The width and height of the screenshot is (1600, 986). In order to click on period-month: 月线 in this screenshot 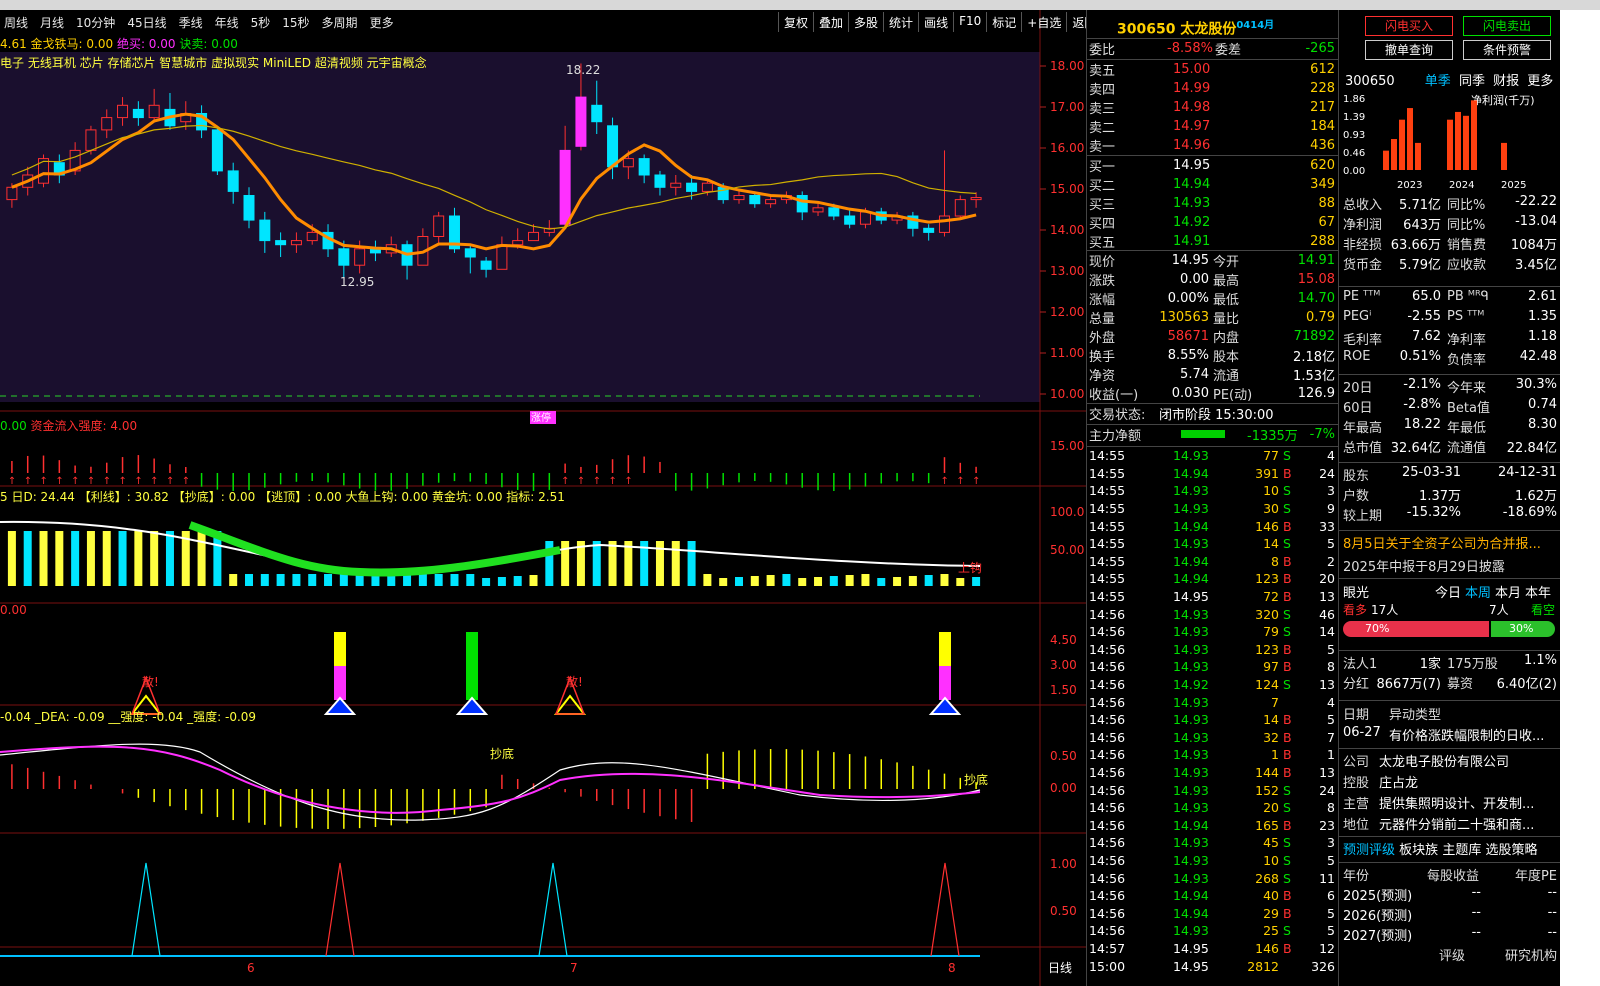, I will do `click(52, 22)`.